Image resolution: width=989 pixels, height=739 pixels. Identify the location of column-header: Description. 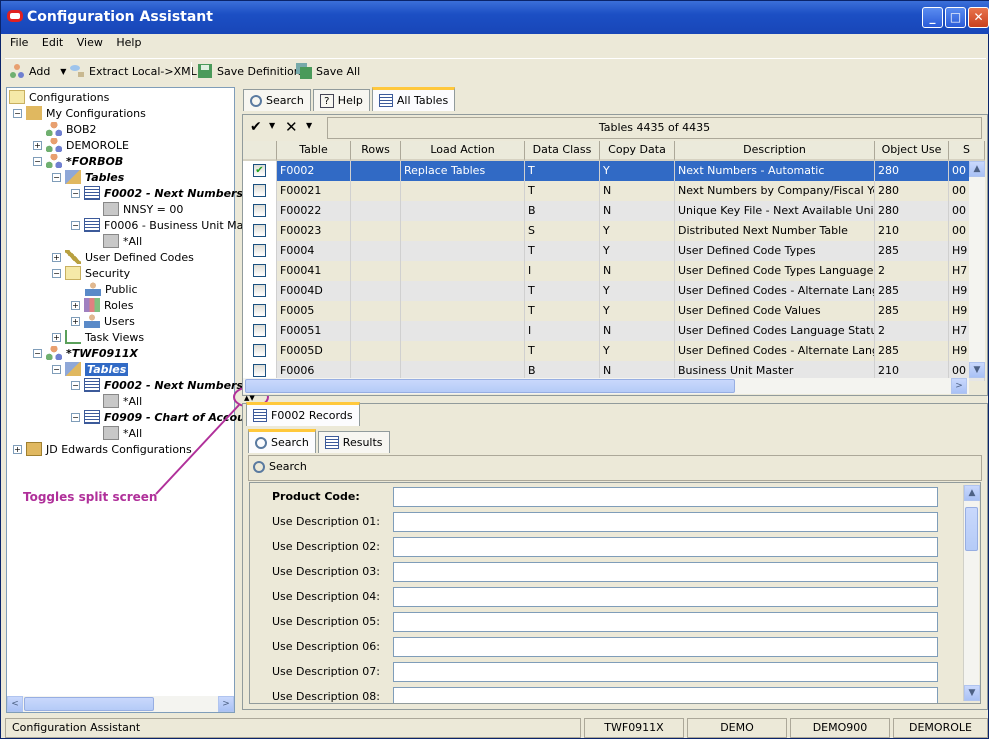
(775, 151).